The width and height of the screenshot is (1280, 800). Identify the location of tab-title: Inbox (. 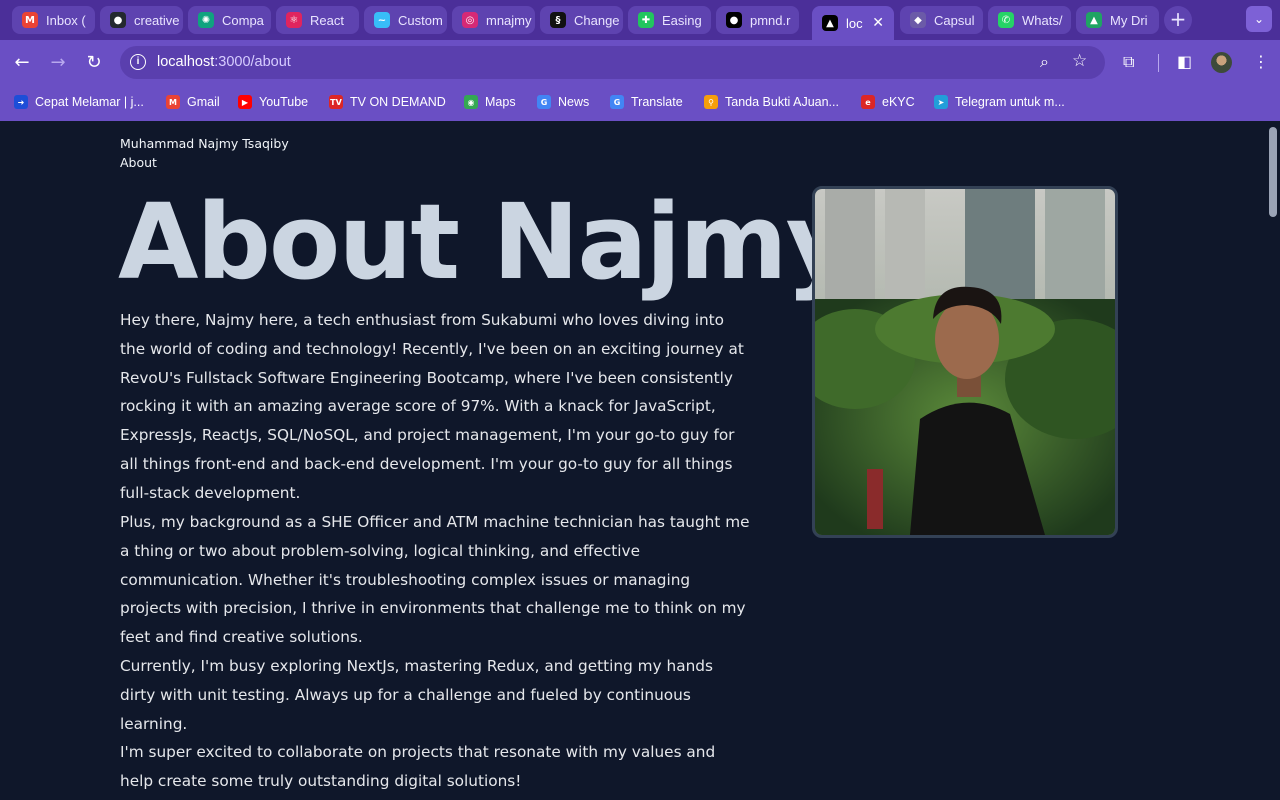
(66, 20).